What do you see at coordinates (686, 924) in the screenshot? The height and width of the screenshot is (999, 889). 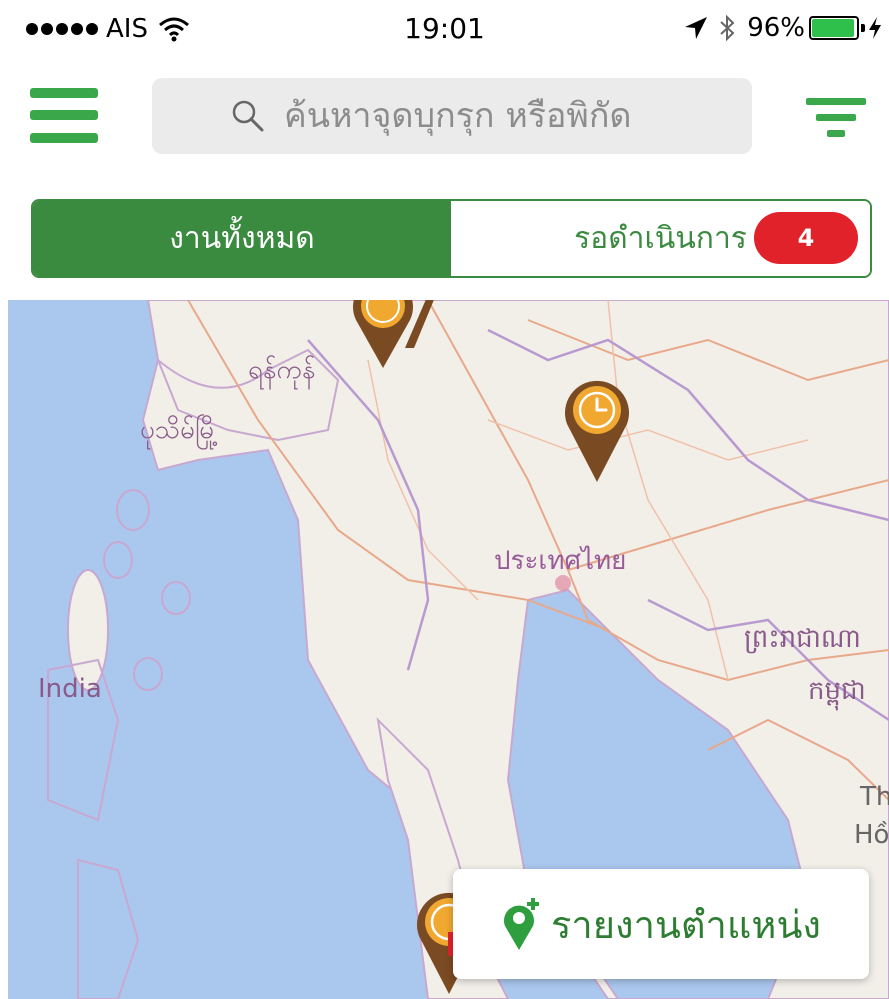 I see `report-location-label: รายงานตำแหน่ง` at bounding box center [686, 924].